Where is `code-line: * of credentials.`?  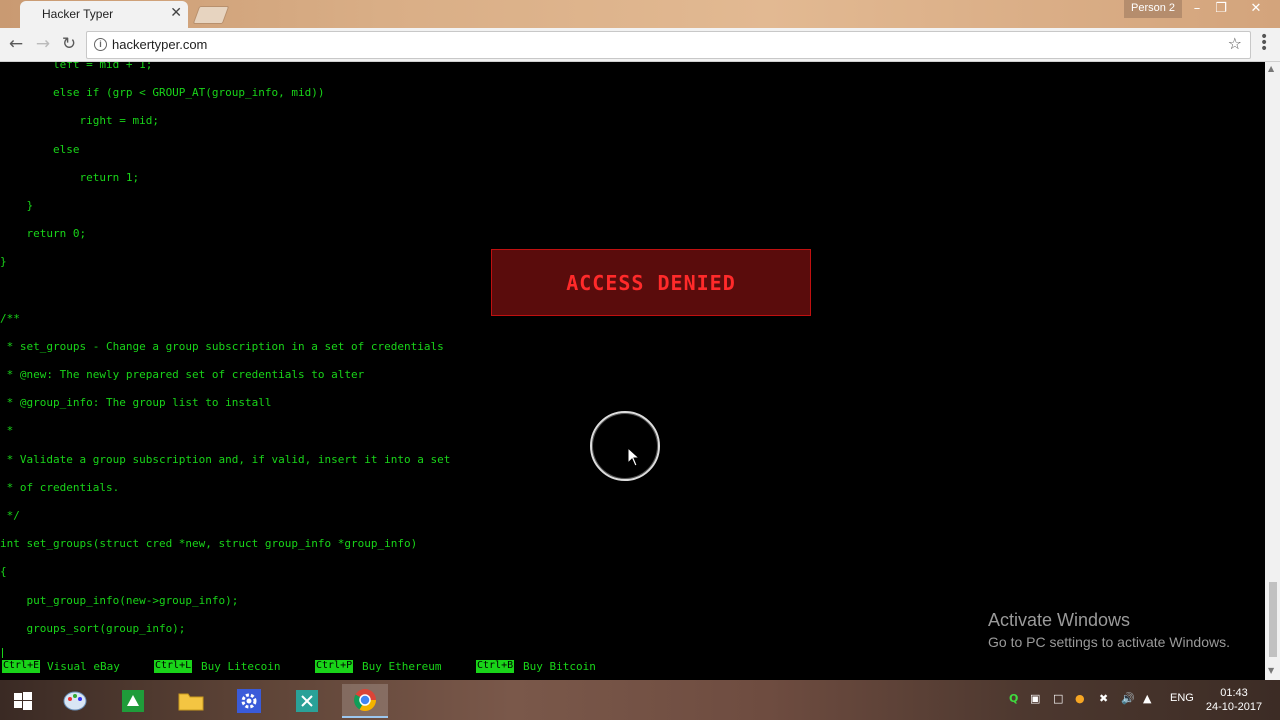 code-line: * of credentials. is located at coordinates (60, 487).